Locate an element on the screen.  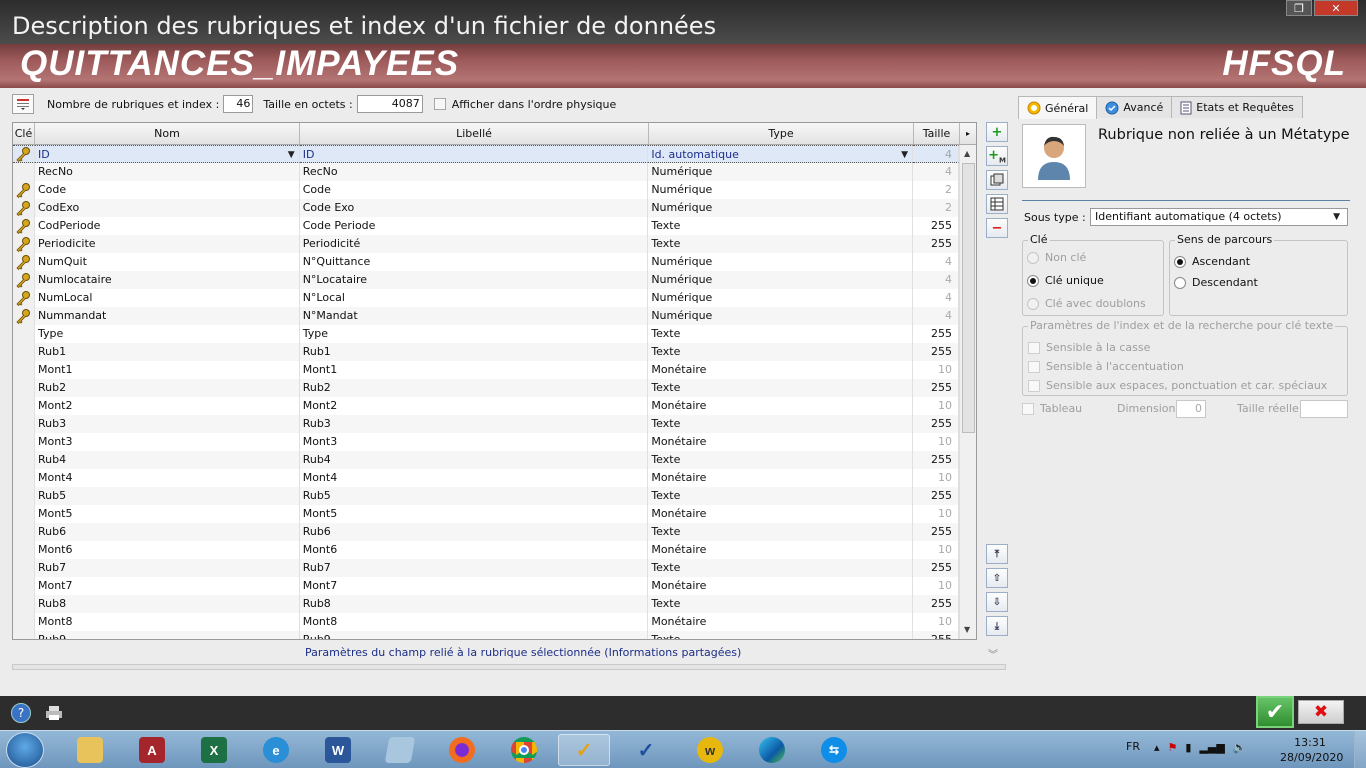
field-label-cell: Rub2 is located at coordinates (474, 388).